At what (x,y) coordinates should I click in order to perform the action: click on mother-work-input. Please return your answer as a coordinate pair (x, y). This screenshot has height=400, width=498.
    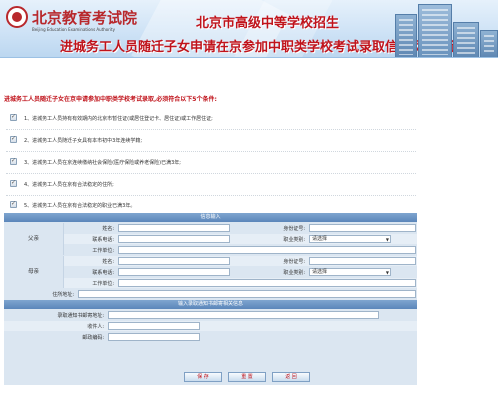
    Looking at the image, I should click on (267, 283).